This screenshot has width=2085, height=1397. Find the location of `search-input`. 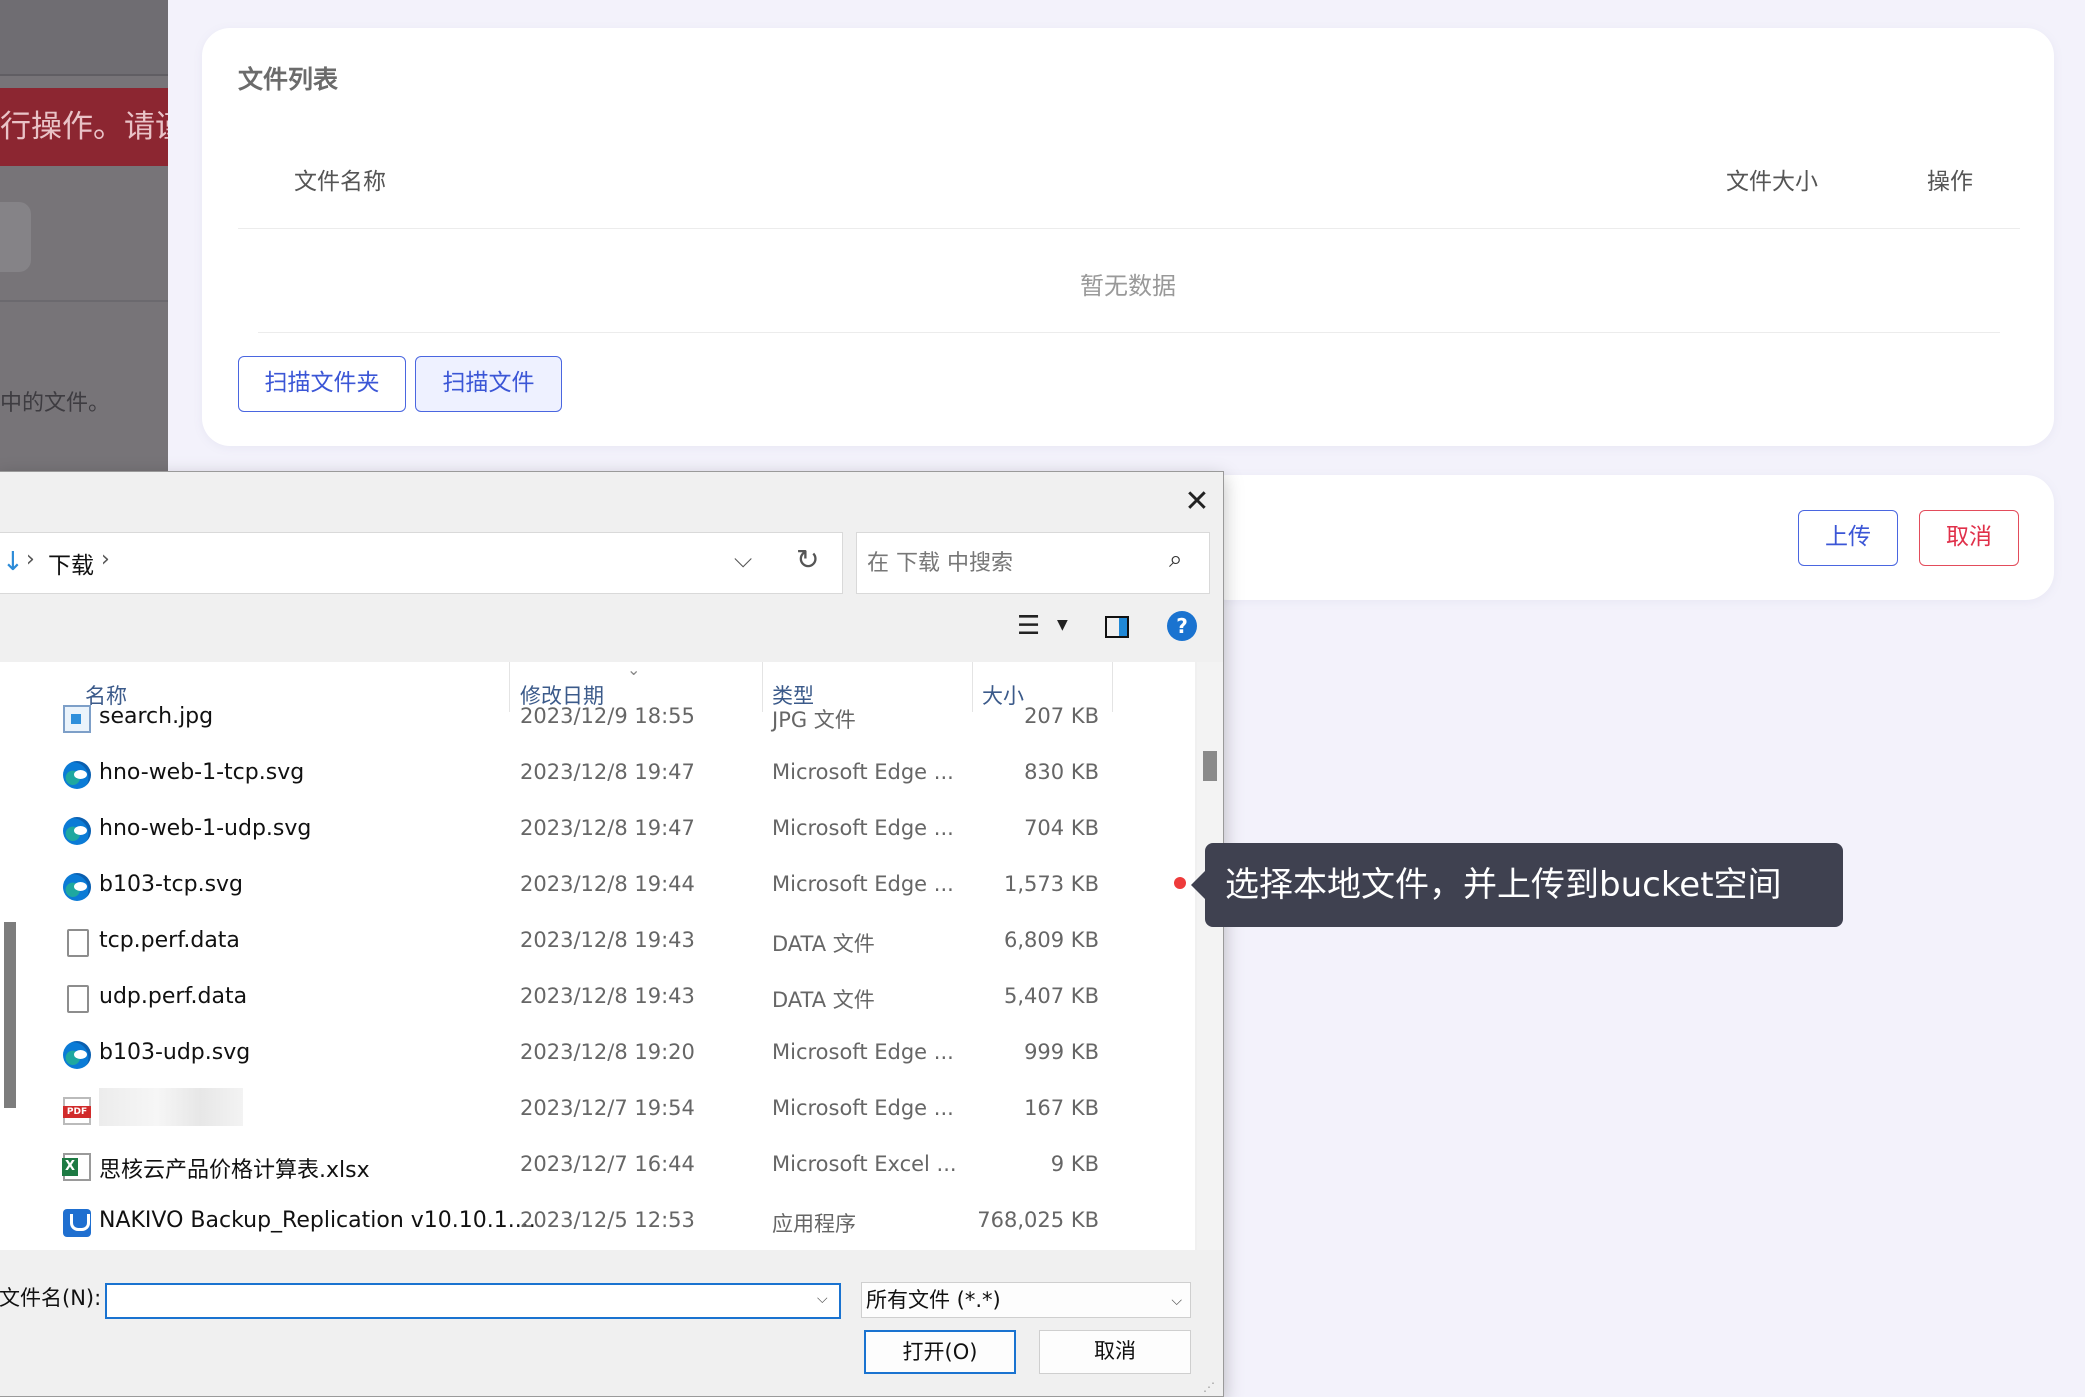

search-input is located at coordinates (1012, 563).